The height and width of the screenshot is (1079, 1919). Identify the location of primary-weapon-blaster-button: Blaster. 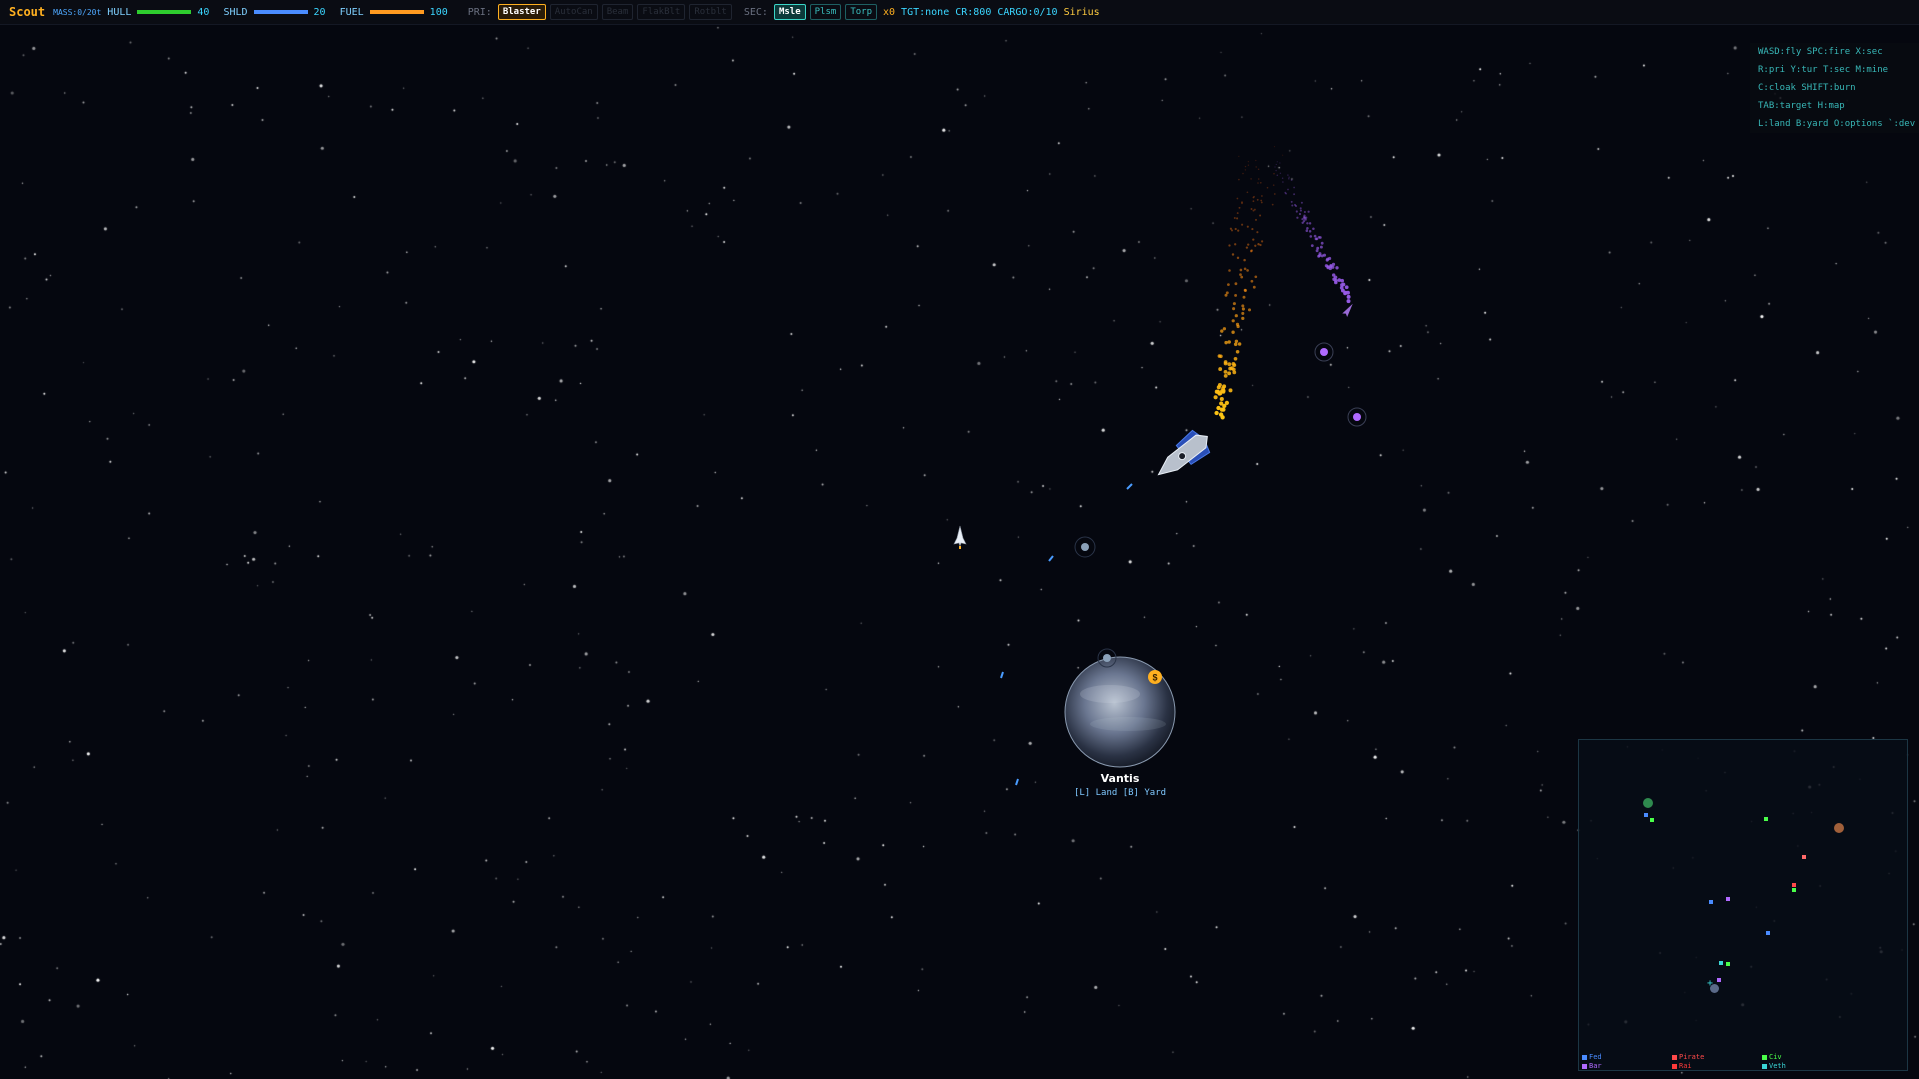
(521, 12).